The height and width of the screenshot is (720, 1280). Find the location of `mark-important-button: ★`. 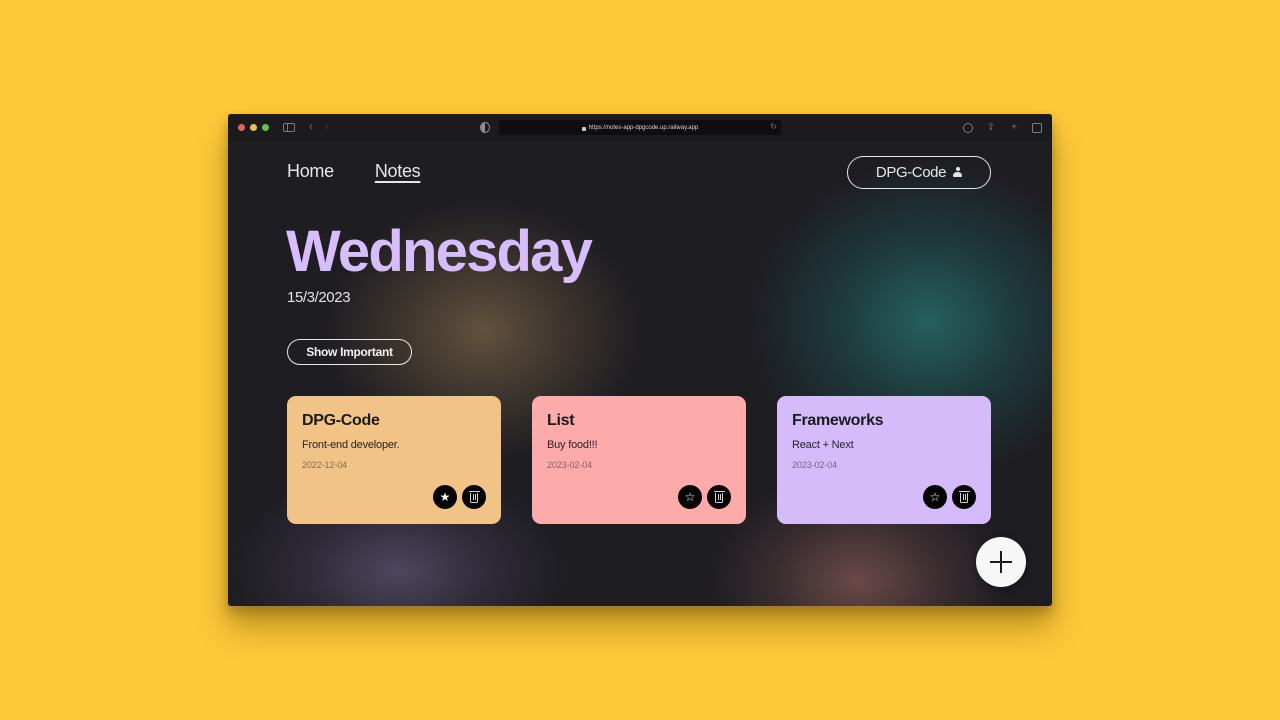

mark-important-button: ★ is located at coordinates (445, 497).